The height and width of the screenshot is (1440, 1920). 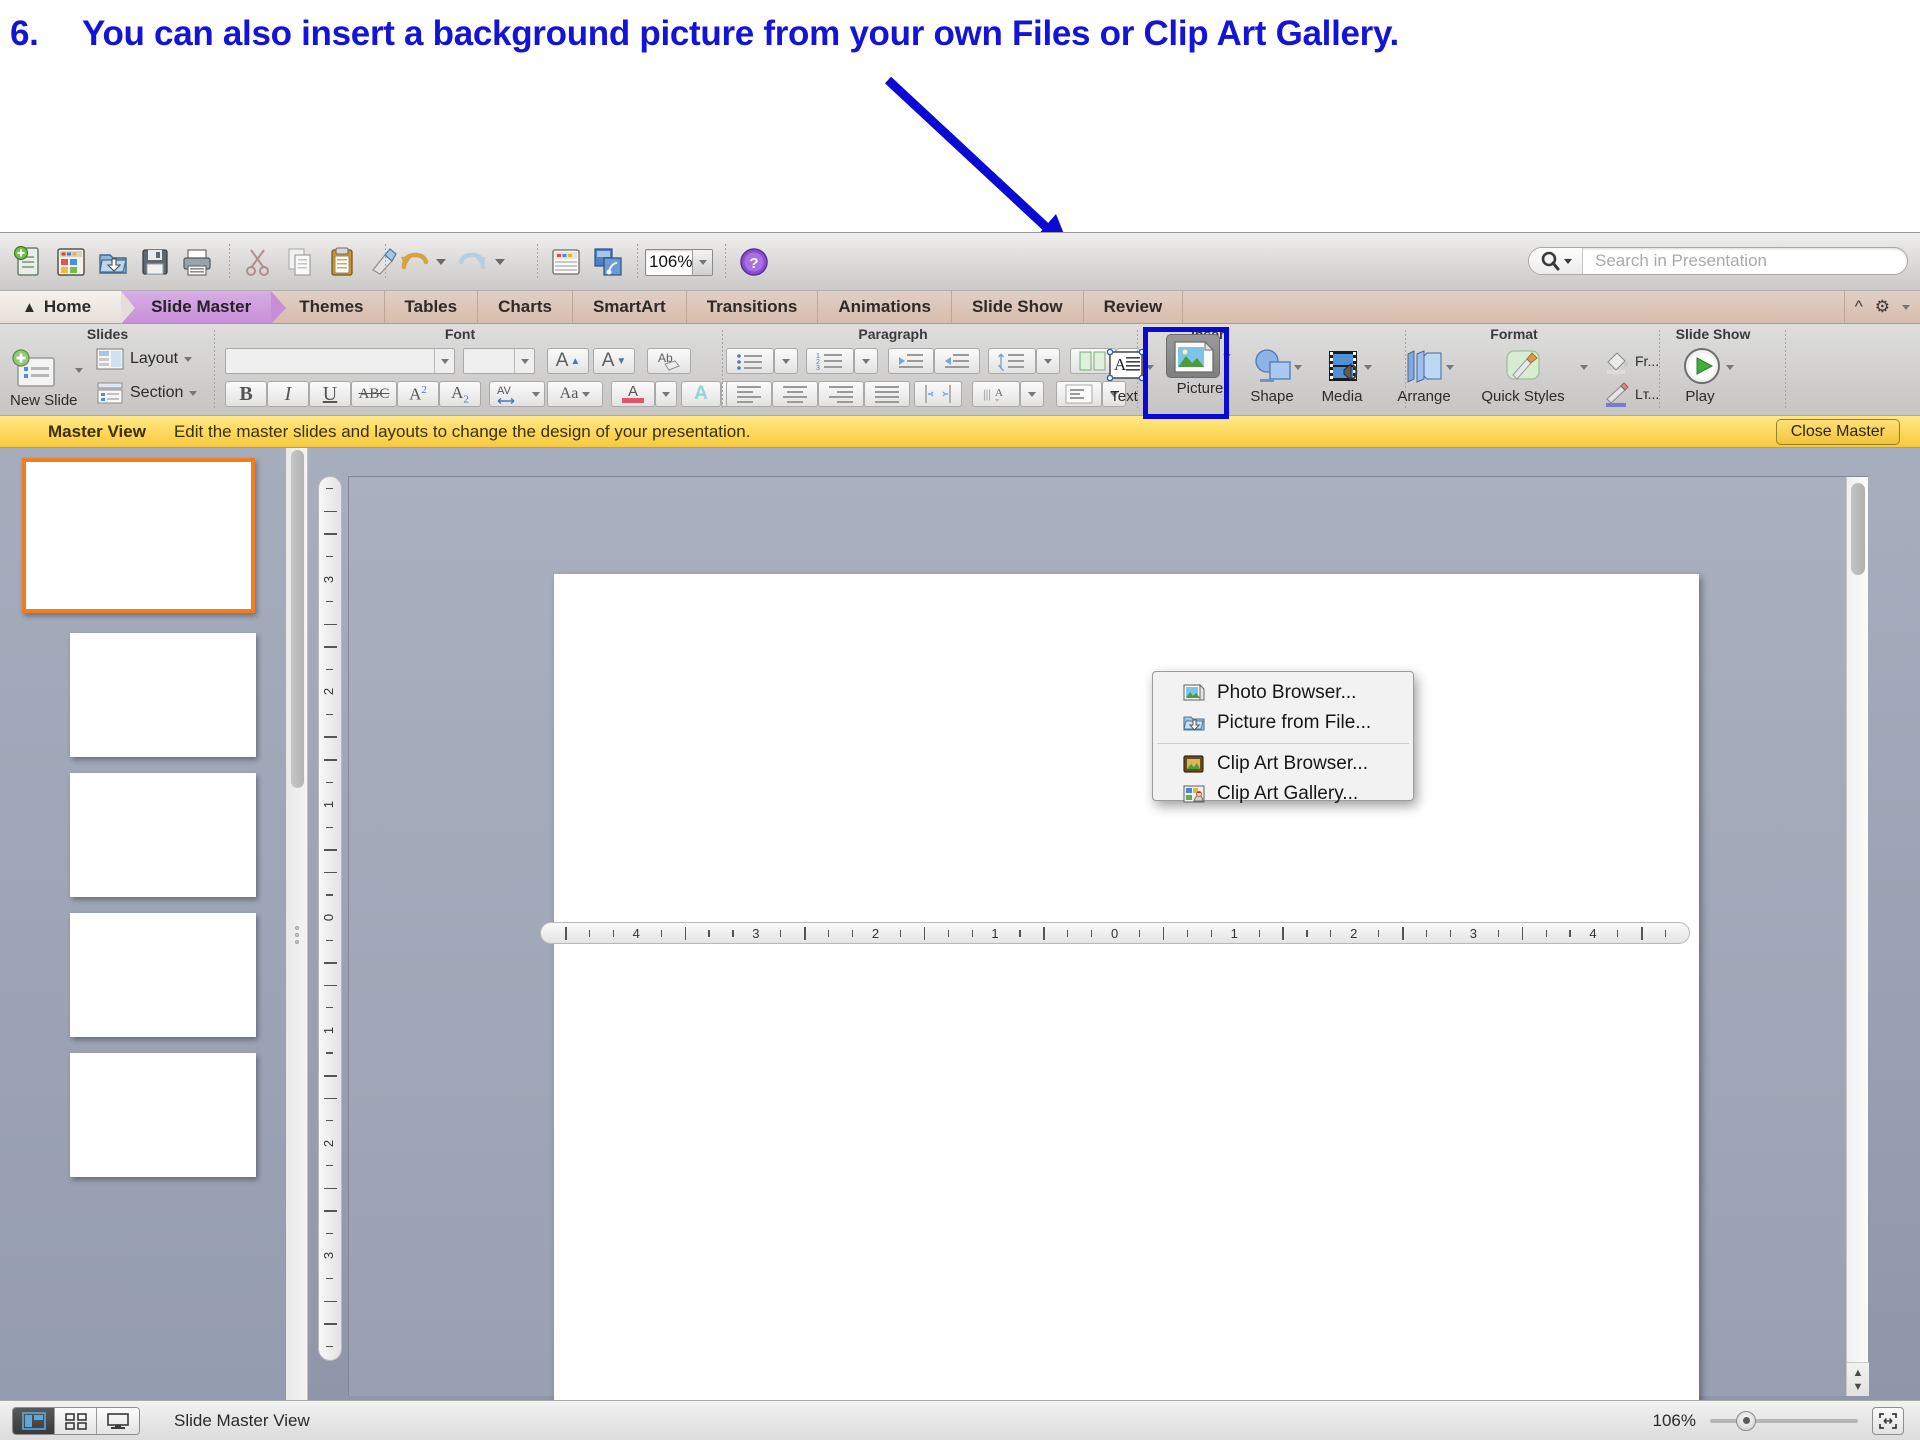 I want to click on decrease-indent-button, so click(x=911, y=361).